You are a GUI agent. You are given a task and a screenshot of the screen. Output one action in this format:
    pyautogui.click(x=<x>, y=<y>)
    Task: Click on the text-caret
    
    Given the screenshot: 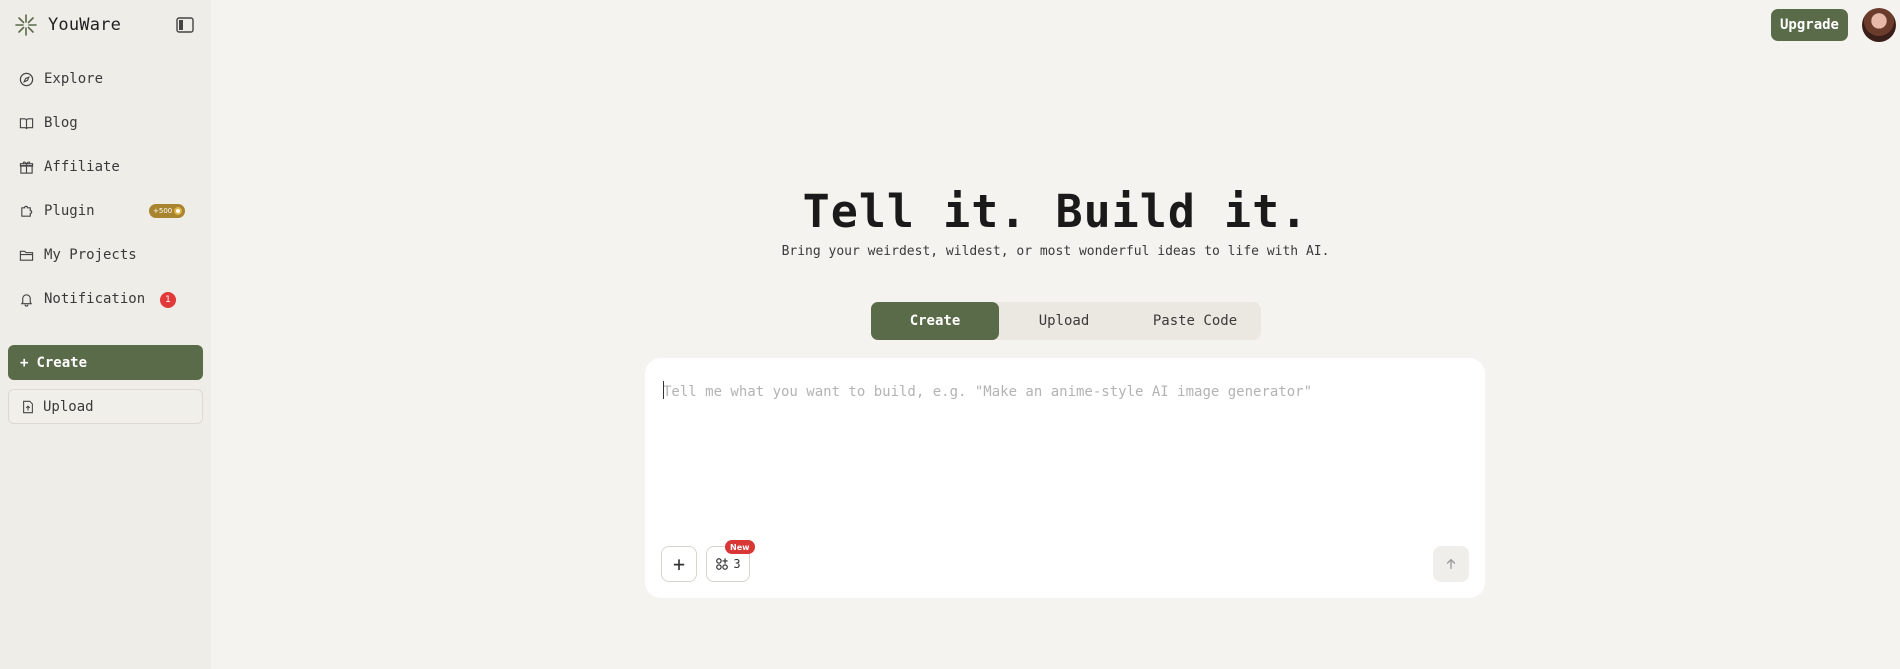 What is the action you would take?
    pyautogui.click(x=663, y=390)
    